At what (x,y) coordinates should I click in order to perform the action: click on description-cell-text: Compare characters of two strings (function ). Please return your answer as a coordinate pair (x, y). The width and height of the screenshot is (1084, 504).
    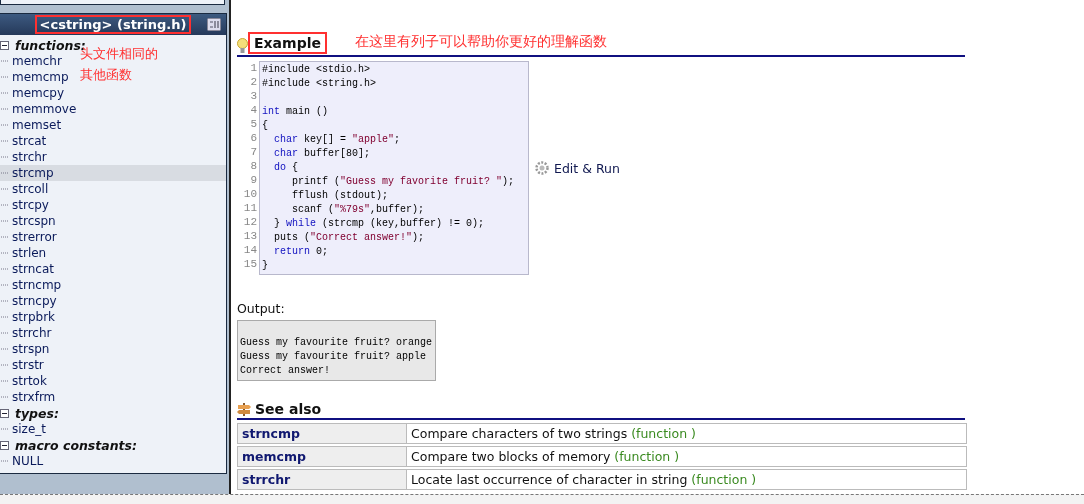
    Looking at the image, I should click on (553, 434).